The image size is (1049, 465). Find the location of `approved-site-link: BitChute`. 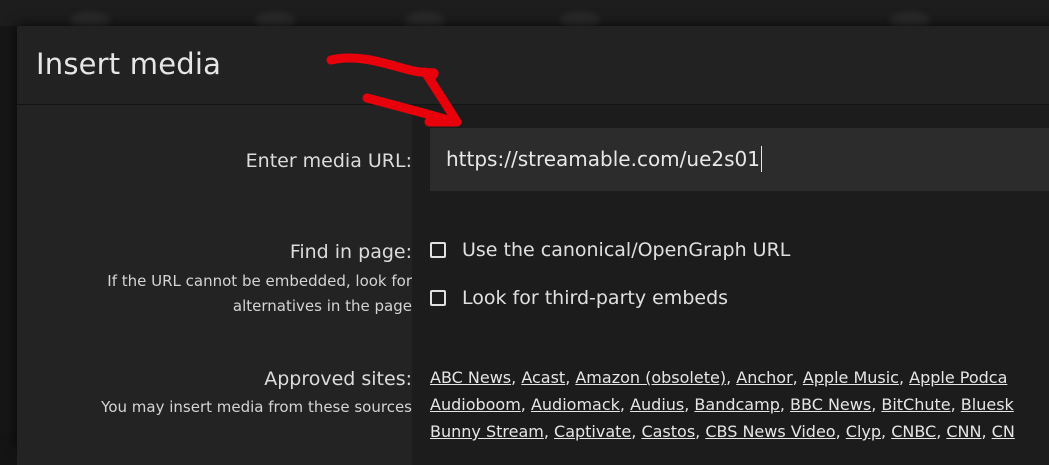

approved-site-link: BitChute is located at coordinates (915, 404).